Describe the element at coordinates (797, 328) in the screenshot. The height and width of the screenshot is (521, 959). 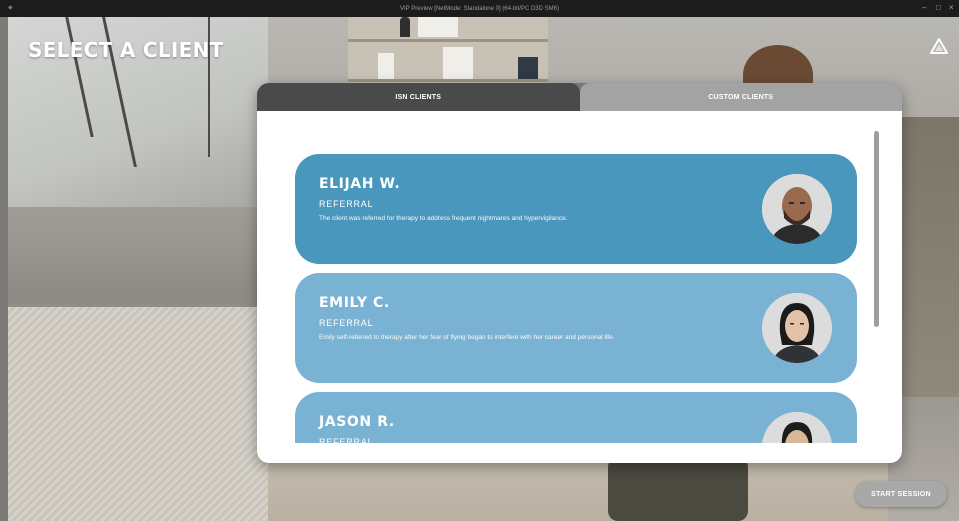
I see `female-portrait-icon` at that location.